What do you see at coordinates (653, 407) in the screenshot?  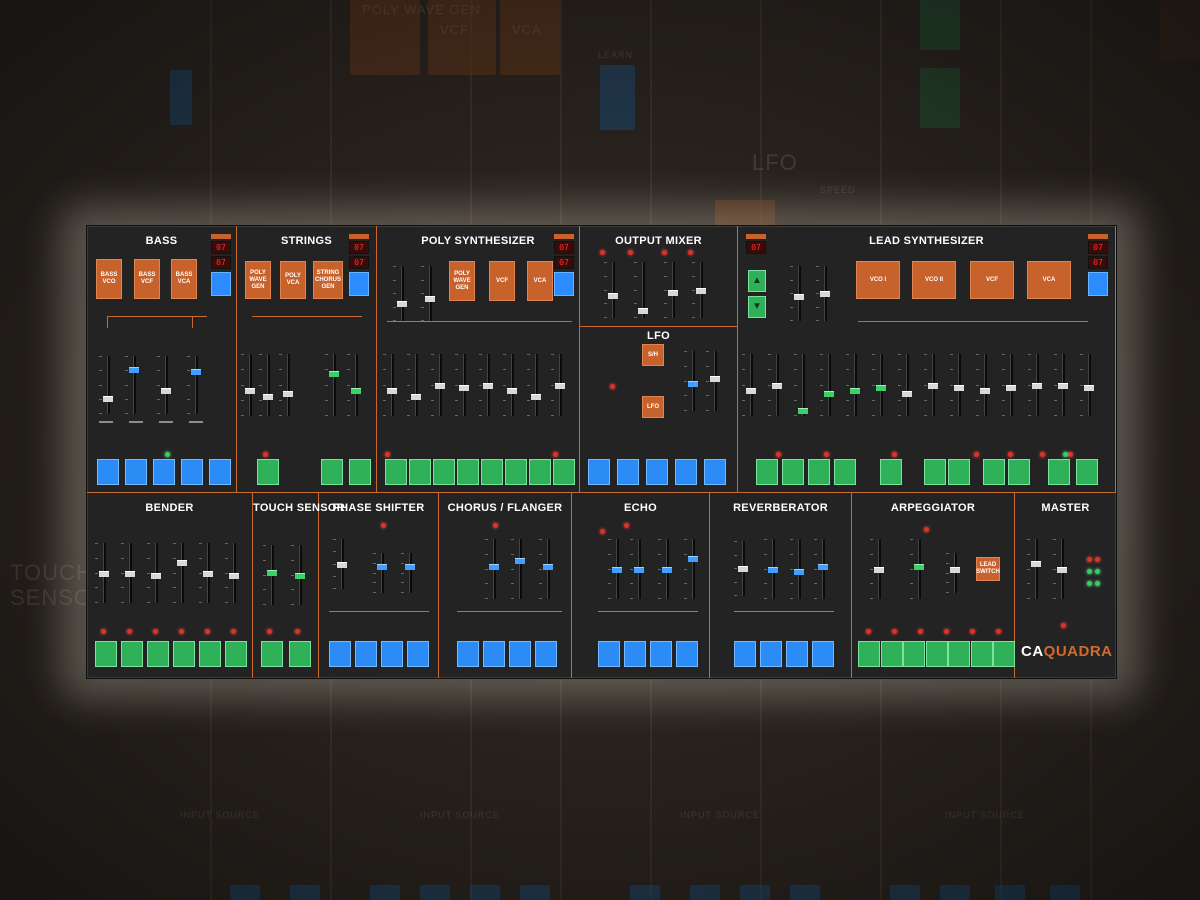 I see `module-box: LFO` at bounding box center [653, 407].